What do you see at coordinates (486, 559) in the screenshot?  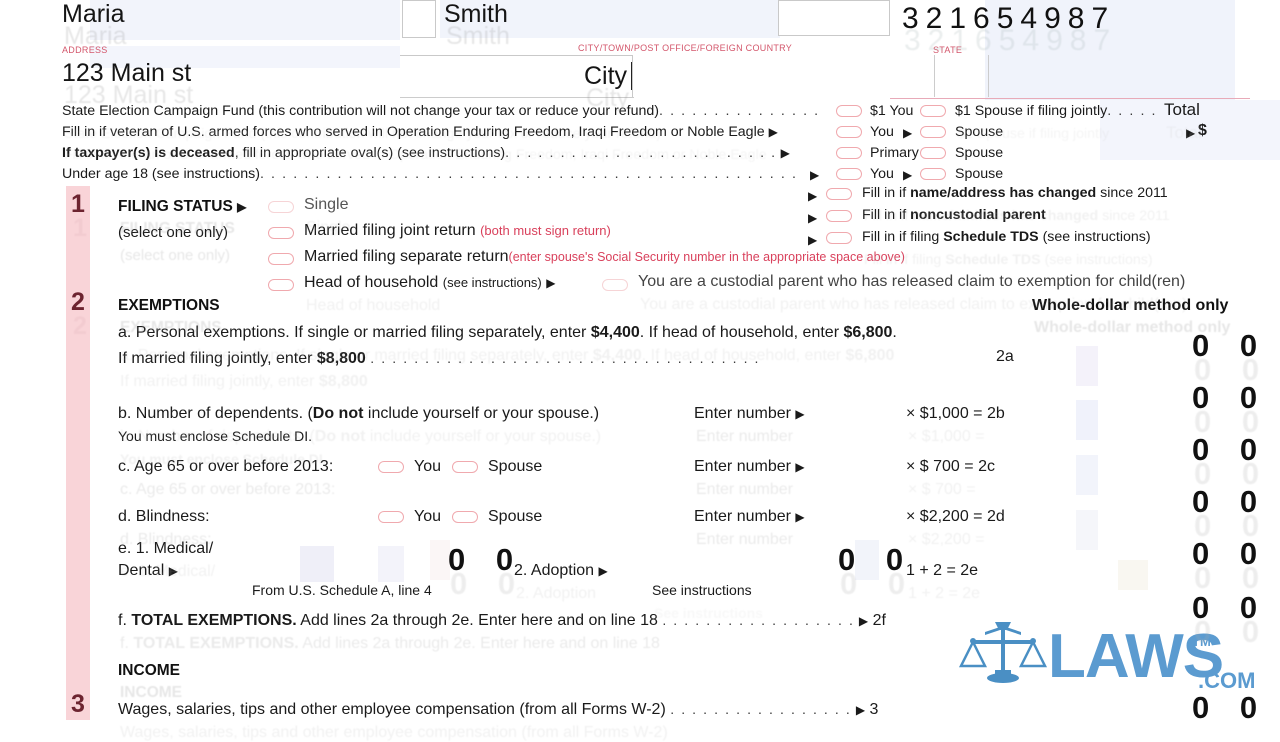 I see `exemption-e-value1: 0 0` at bounding box center [486, 559].